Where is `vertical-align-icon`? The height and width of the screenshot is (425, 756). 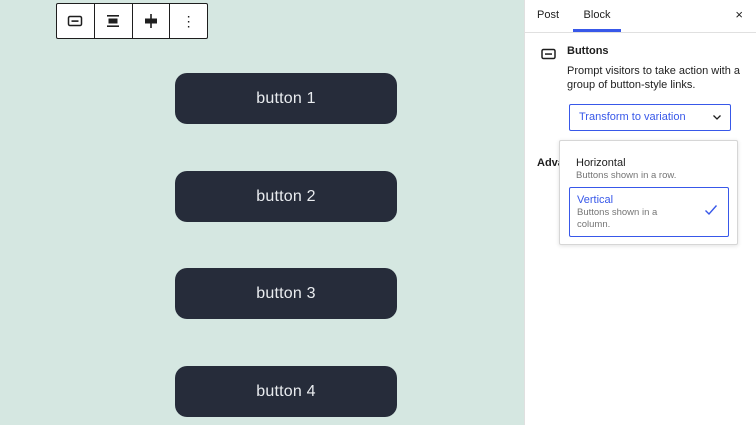 vertical-align-icon is located at coordinates (150, 21).